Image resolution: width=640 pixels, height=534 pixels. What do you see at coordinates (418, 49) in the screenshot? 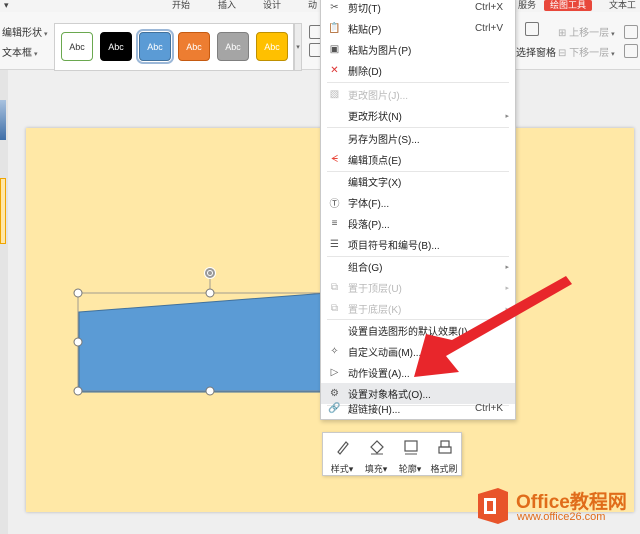
I see `menu-item-paste-as-image: ▣ 粘贴为图片(P)` at bounding box center [418, 49].